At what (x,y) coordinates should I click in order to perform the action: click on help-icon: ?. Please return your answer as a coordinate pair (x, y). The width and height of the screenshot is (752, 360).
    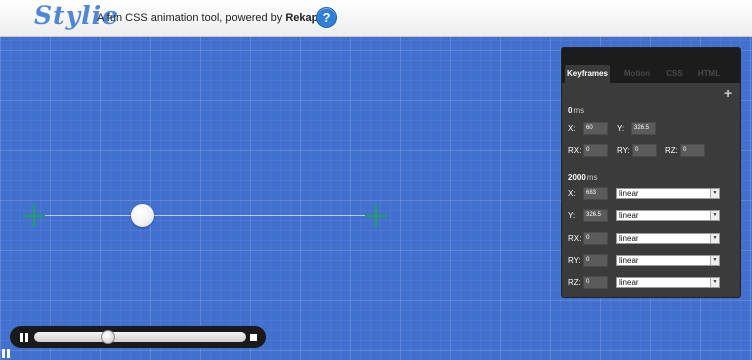
    Looking at the image, I should click on (326, 17).